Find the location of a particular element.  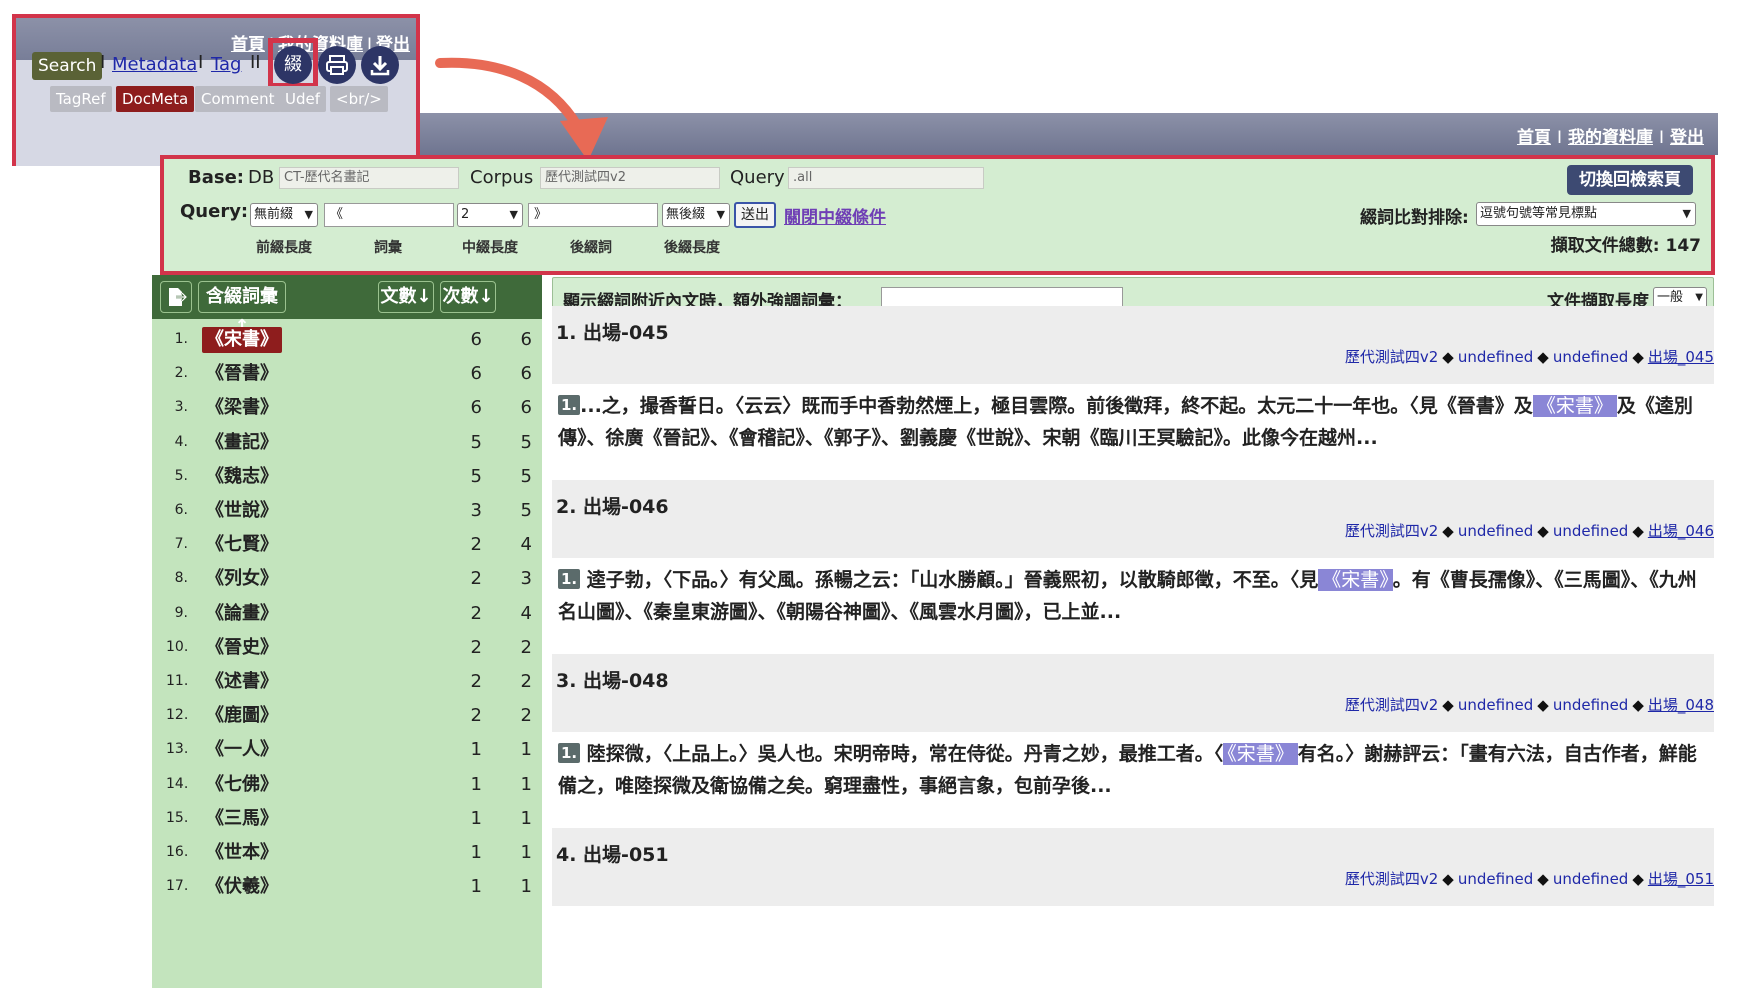

suffix-select-value: 無後綴 is located at coordinates (686, 214).